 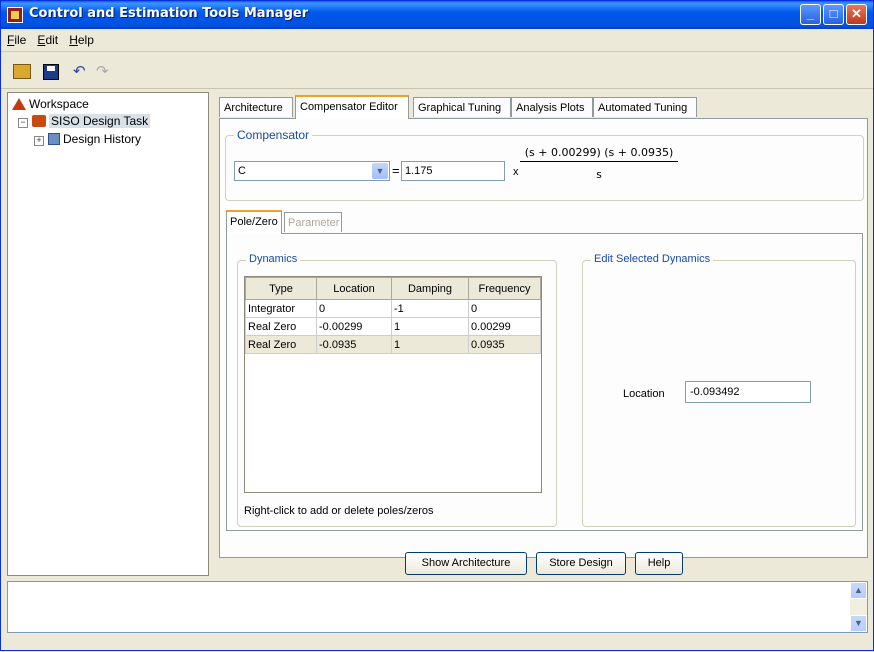 What do you see at coordinates (858, 590) in the screenshot?
I see `scroll-up-icon: ▲` at bounding box center [858, 590].